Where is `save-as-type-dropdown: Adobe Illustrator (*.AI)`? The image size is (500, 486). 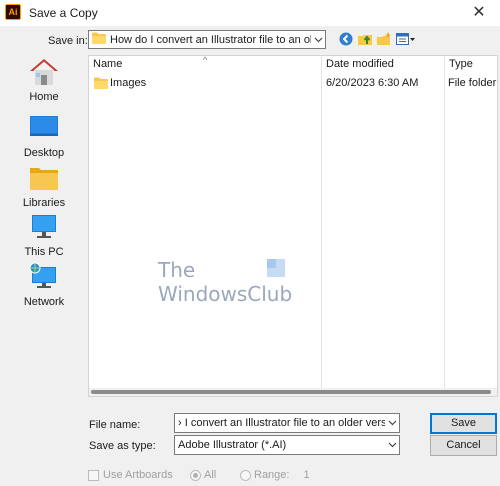
save-as-type-dropdown: Adobe Illustrator (*.AI) is located at coordinates (287, 445).